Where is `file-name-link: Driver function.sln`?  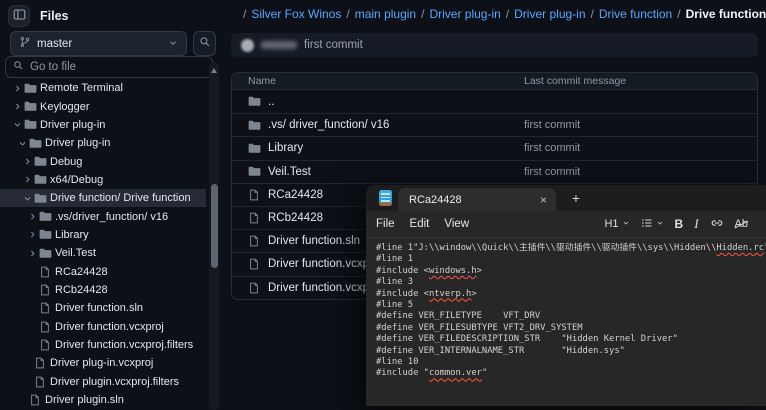
file-name-link: Driver function.sln is located at coordinates (314, 241).